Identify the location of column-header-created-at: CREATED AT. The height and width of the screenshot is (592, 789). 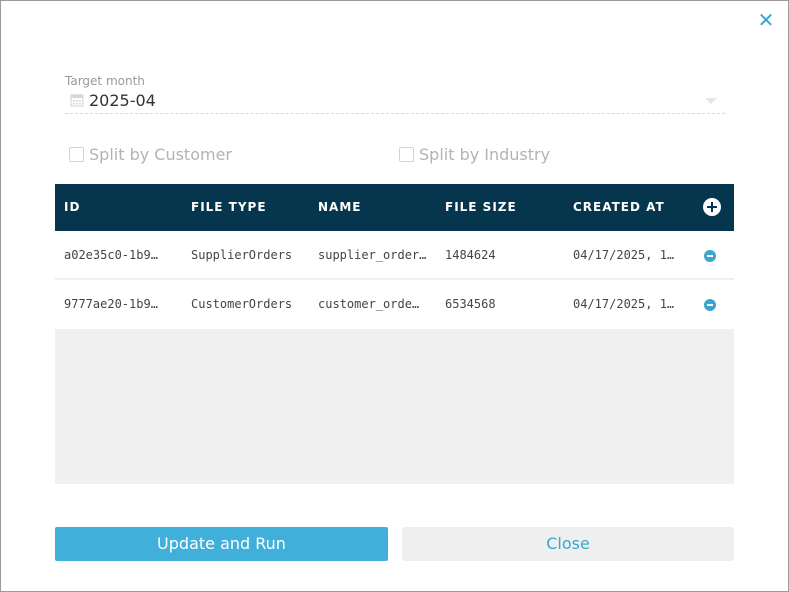
(632, 207).